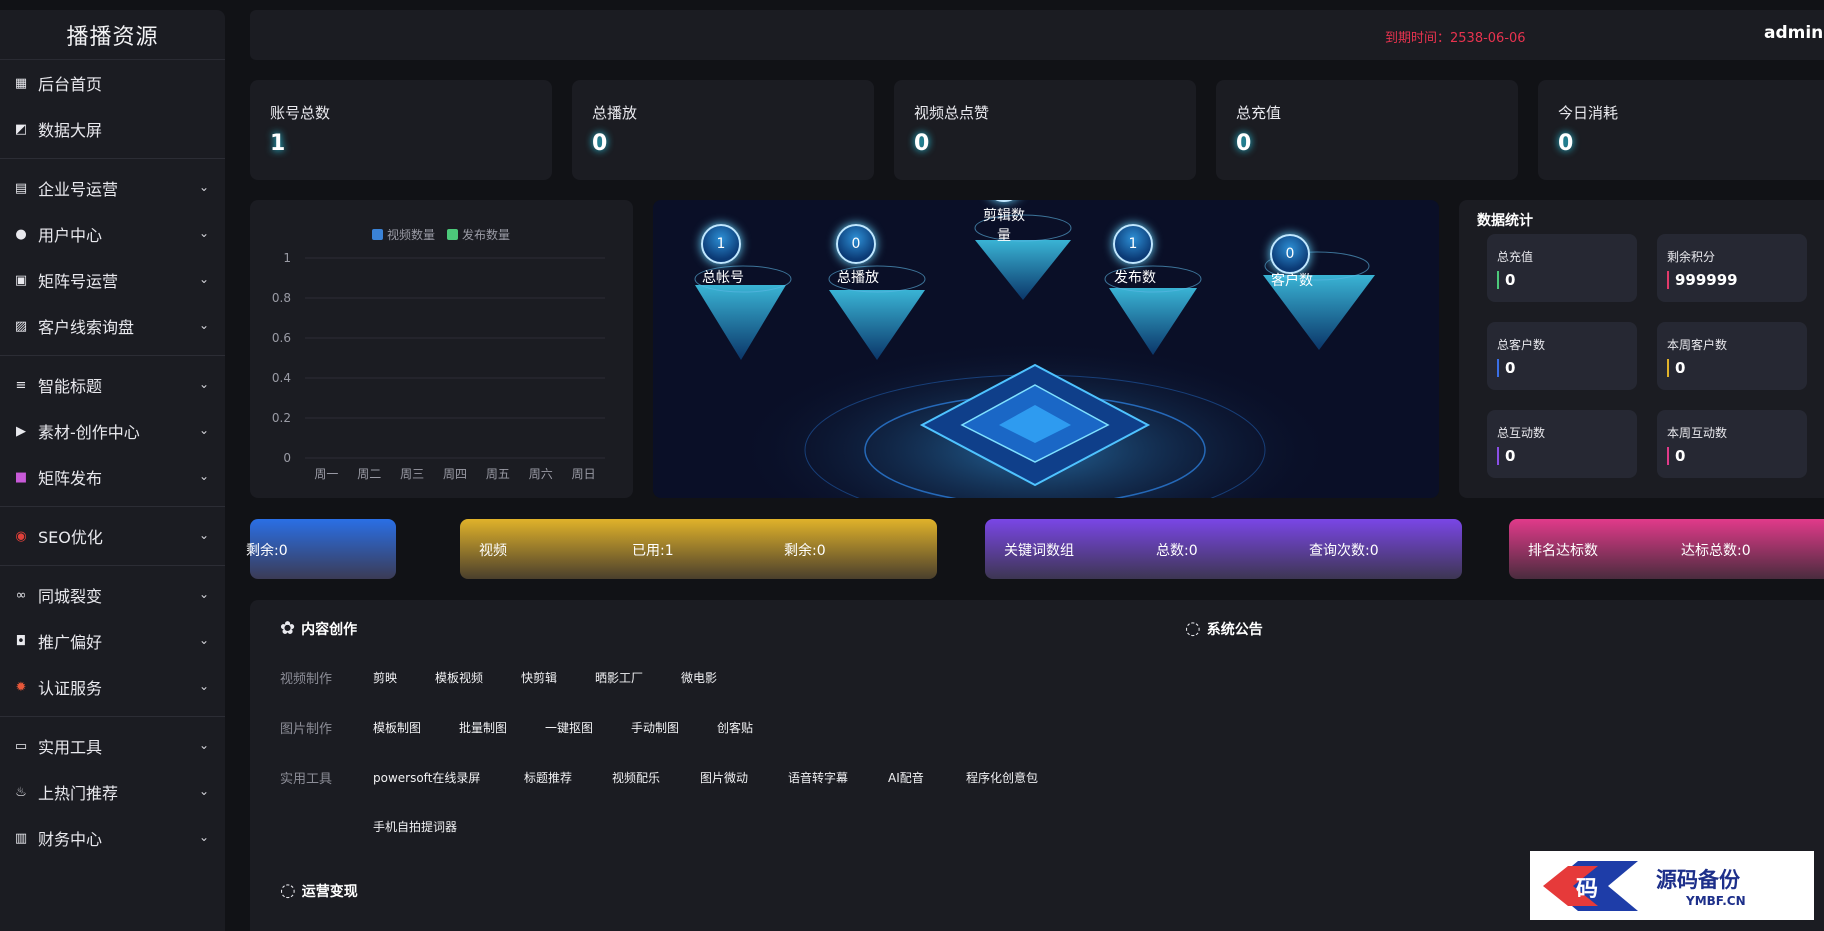  Describe the element at coordinates (412, 474) in the screenshot. I see `x-tick-label: 周三` at that location.